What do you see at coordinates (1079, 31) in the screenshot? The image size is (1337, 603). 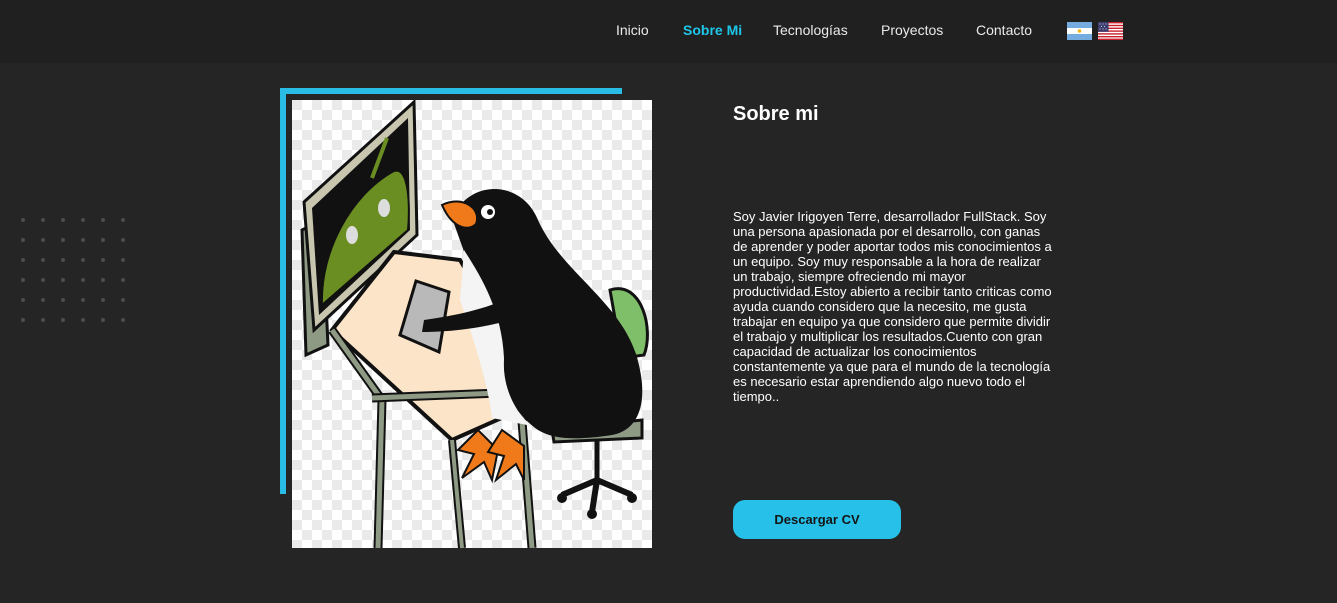 I see `argentina-flag-icon` at bounding box center [1079, 31].